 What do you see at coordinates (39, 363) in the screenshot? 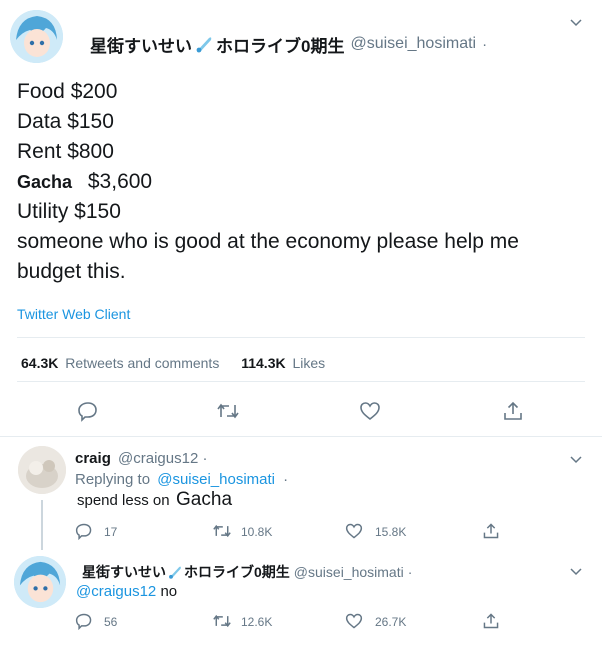
I see `retweets-count: 64.3K` at bounding box center [39, 363].